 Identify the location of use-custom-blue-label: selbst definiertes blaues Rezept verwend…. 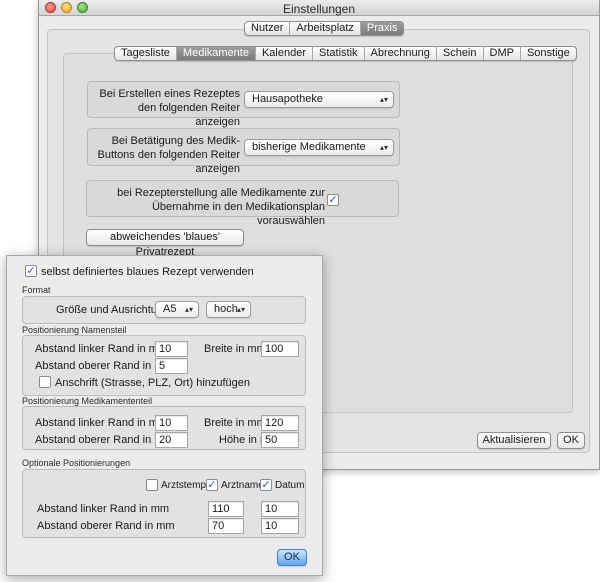
(147, 272).